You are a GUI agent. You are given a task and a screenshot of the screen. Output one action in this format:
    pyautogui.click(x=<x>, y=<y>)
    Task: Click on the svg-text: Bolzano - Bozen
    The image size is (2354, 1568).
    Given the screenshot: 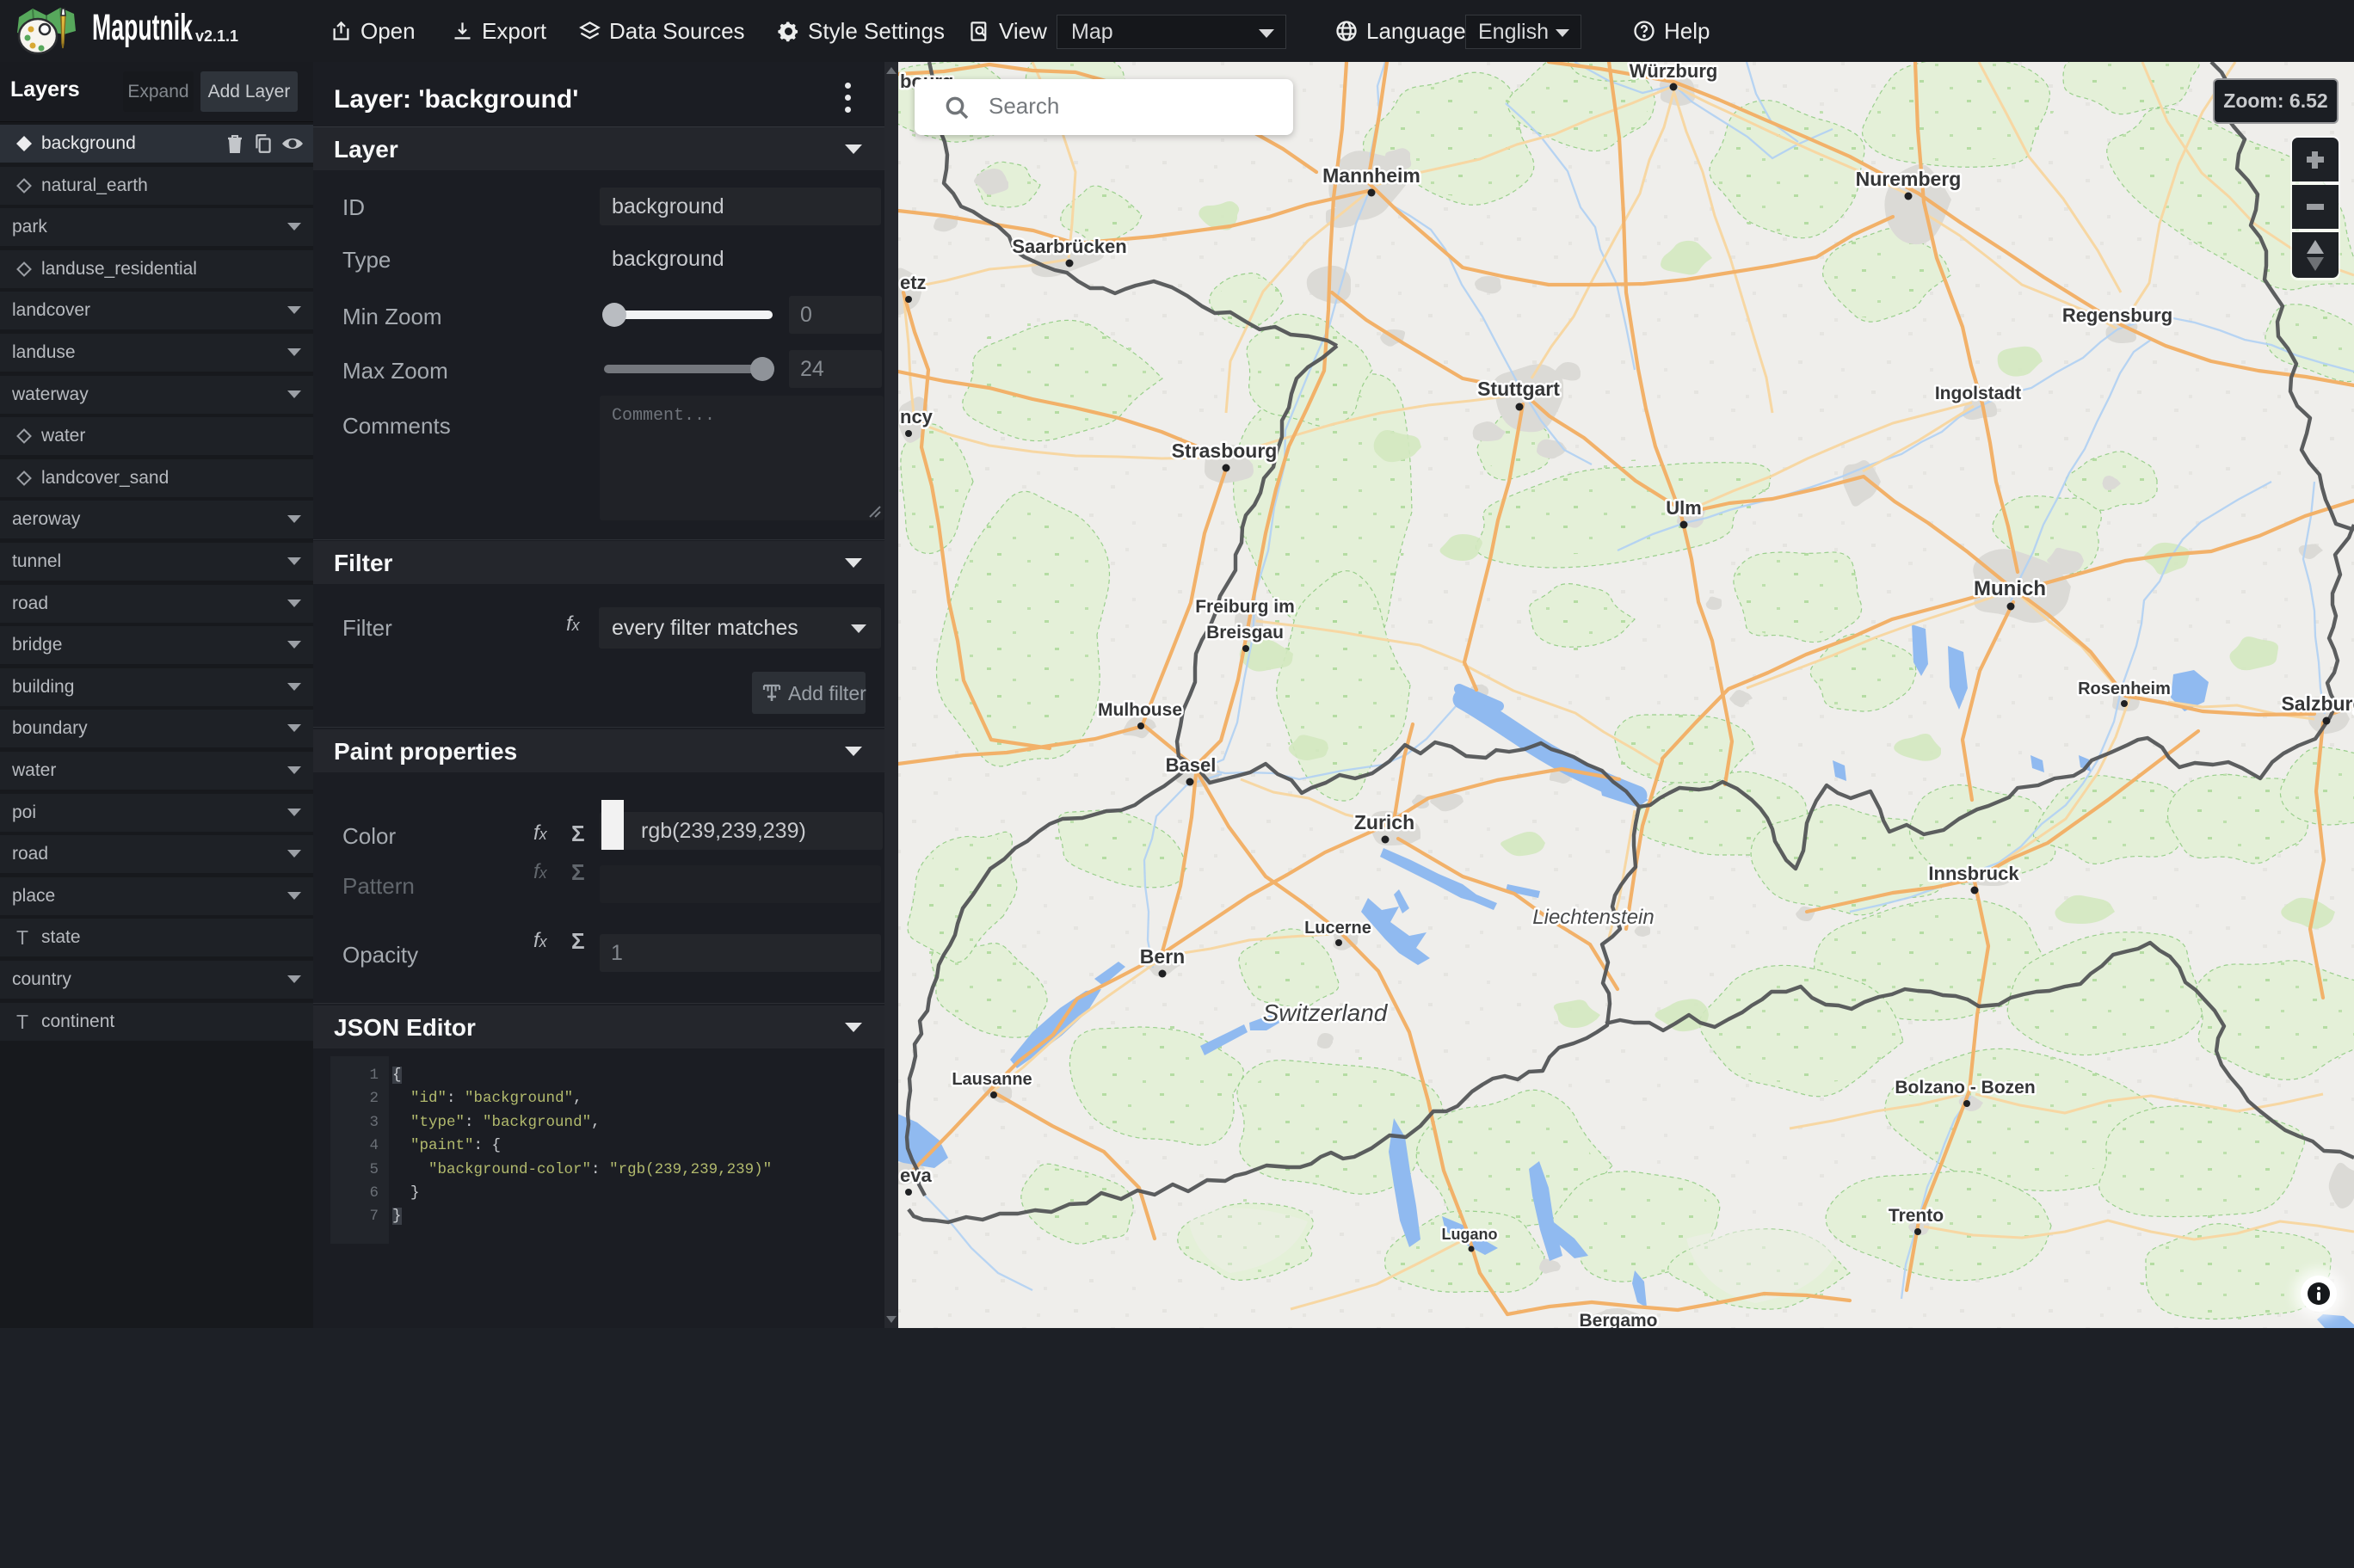 What is the action you would take?
    pyautogui.click(x=1965, y=1088)
    